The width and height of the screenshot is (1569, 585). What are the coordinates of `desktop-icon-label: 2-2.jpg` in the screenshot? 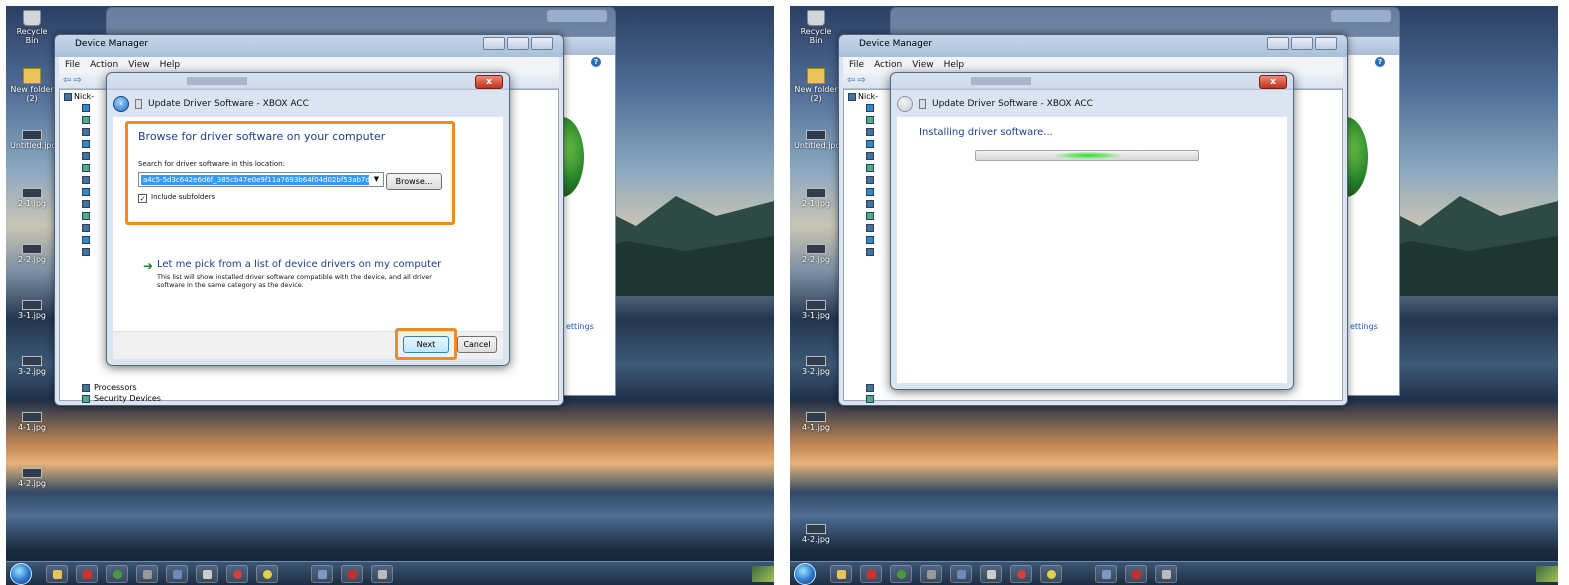 It's located at (32, 259).